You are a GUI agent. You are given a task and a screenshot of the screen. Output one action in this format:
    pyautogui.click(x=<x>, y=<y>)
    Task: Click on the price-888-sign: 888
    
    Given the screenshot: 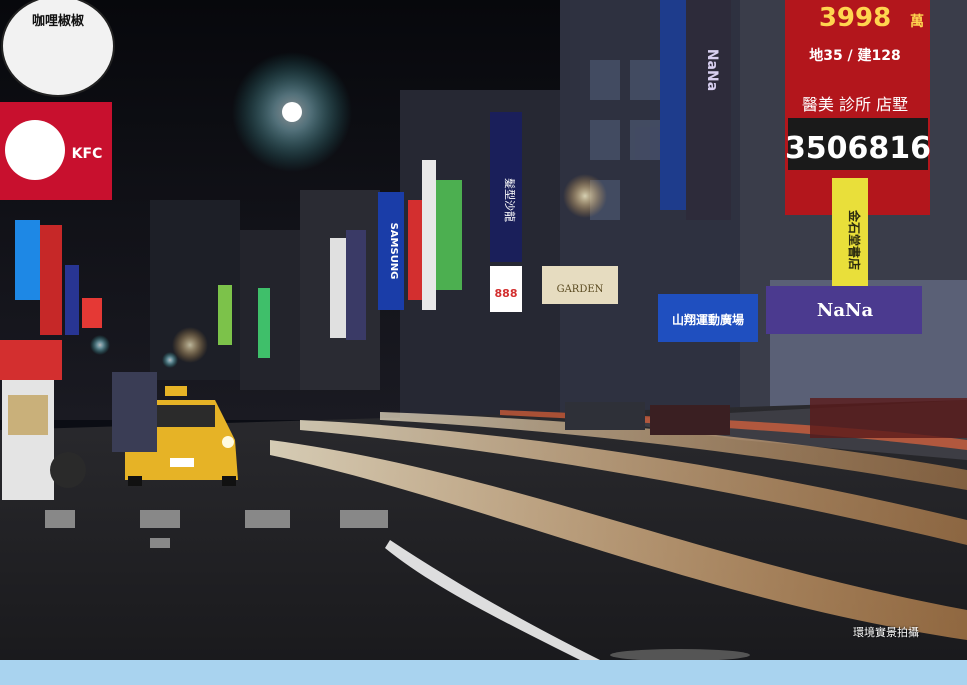 What is the action you would take?
    pyautogui.click(x=506, y=293)
    